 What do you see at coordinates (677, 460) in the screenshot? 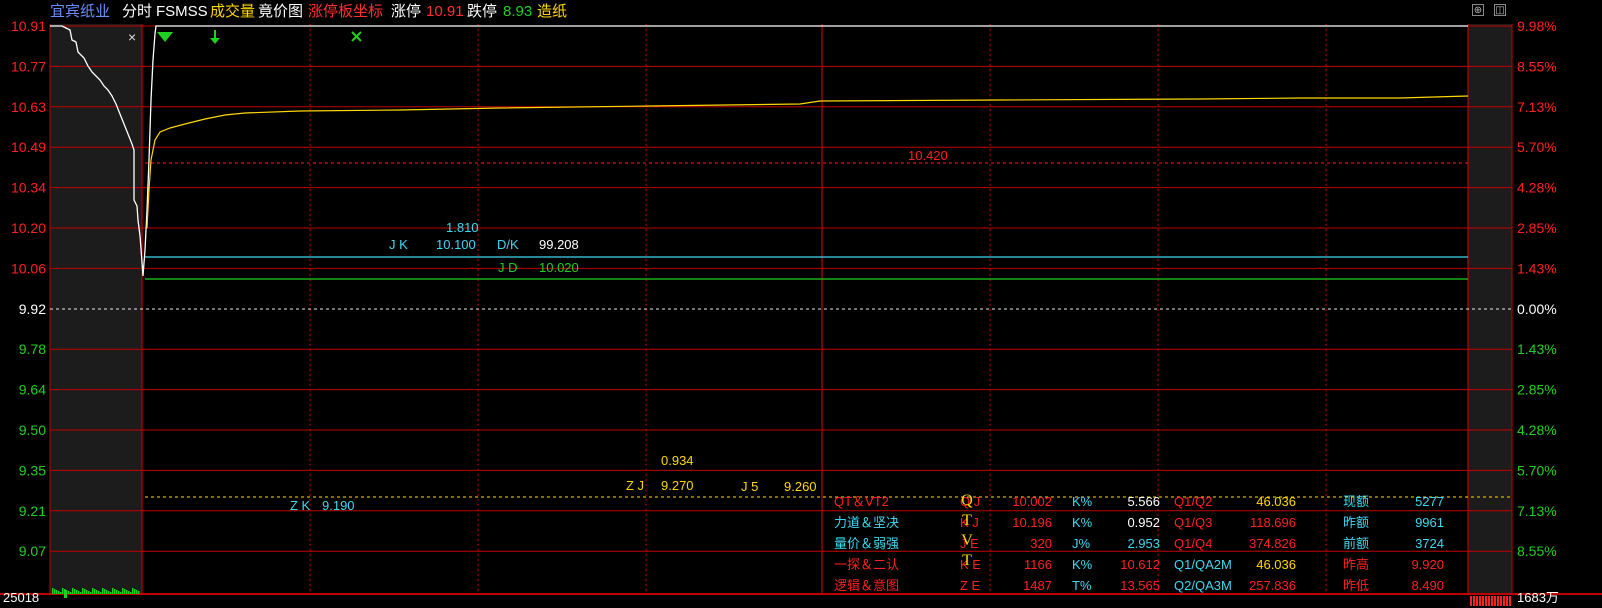
I see `zj-top-value: 0.934` at bounding box center [677, 460].